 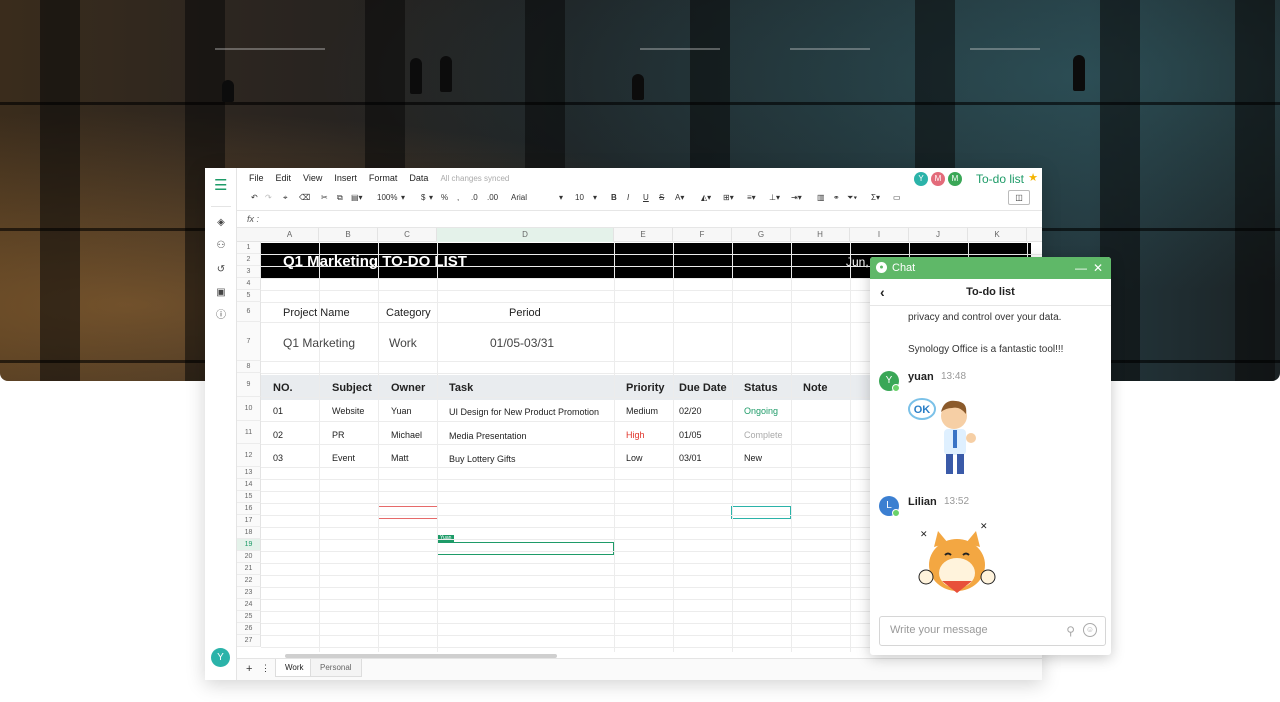 What do you see at coordinates (345, 178) in the screenshot?
I see `menu-insert: Insert` at bounding box center [345, 178].